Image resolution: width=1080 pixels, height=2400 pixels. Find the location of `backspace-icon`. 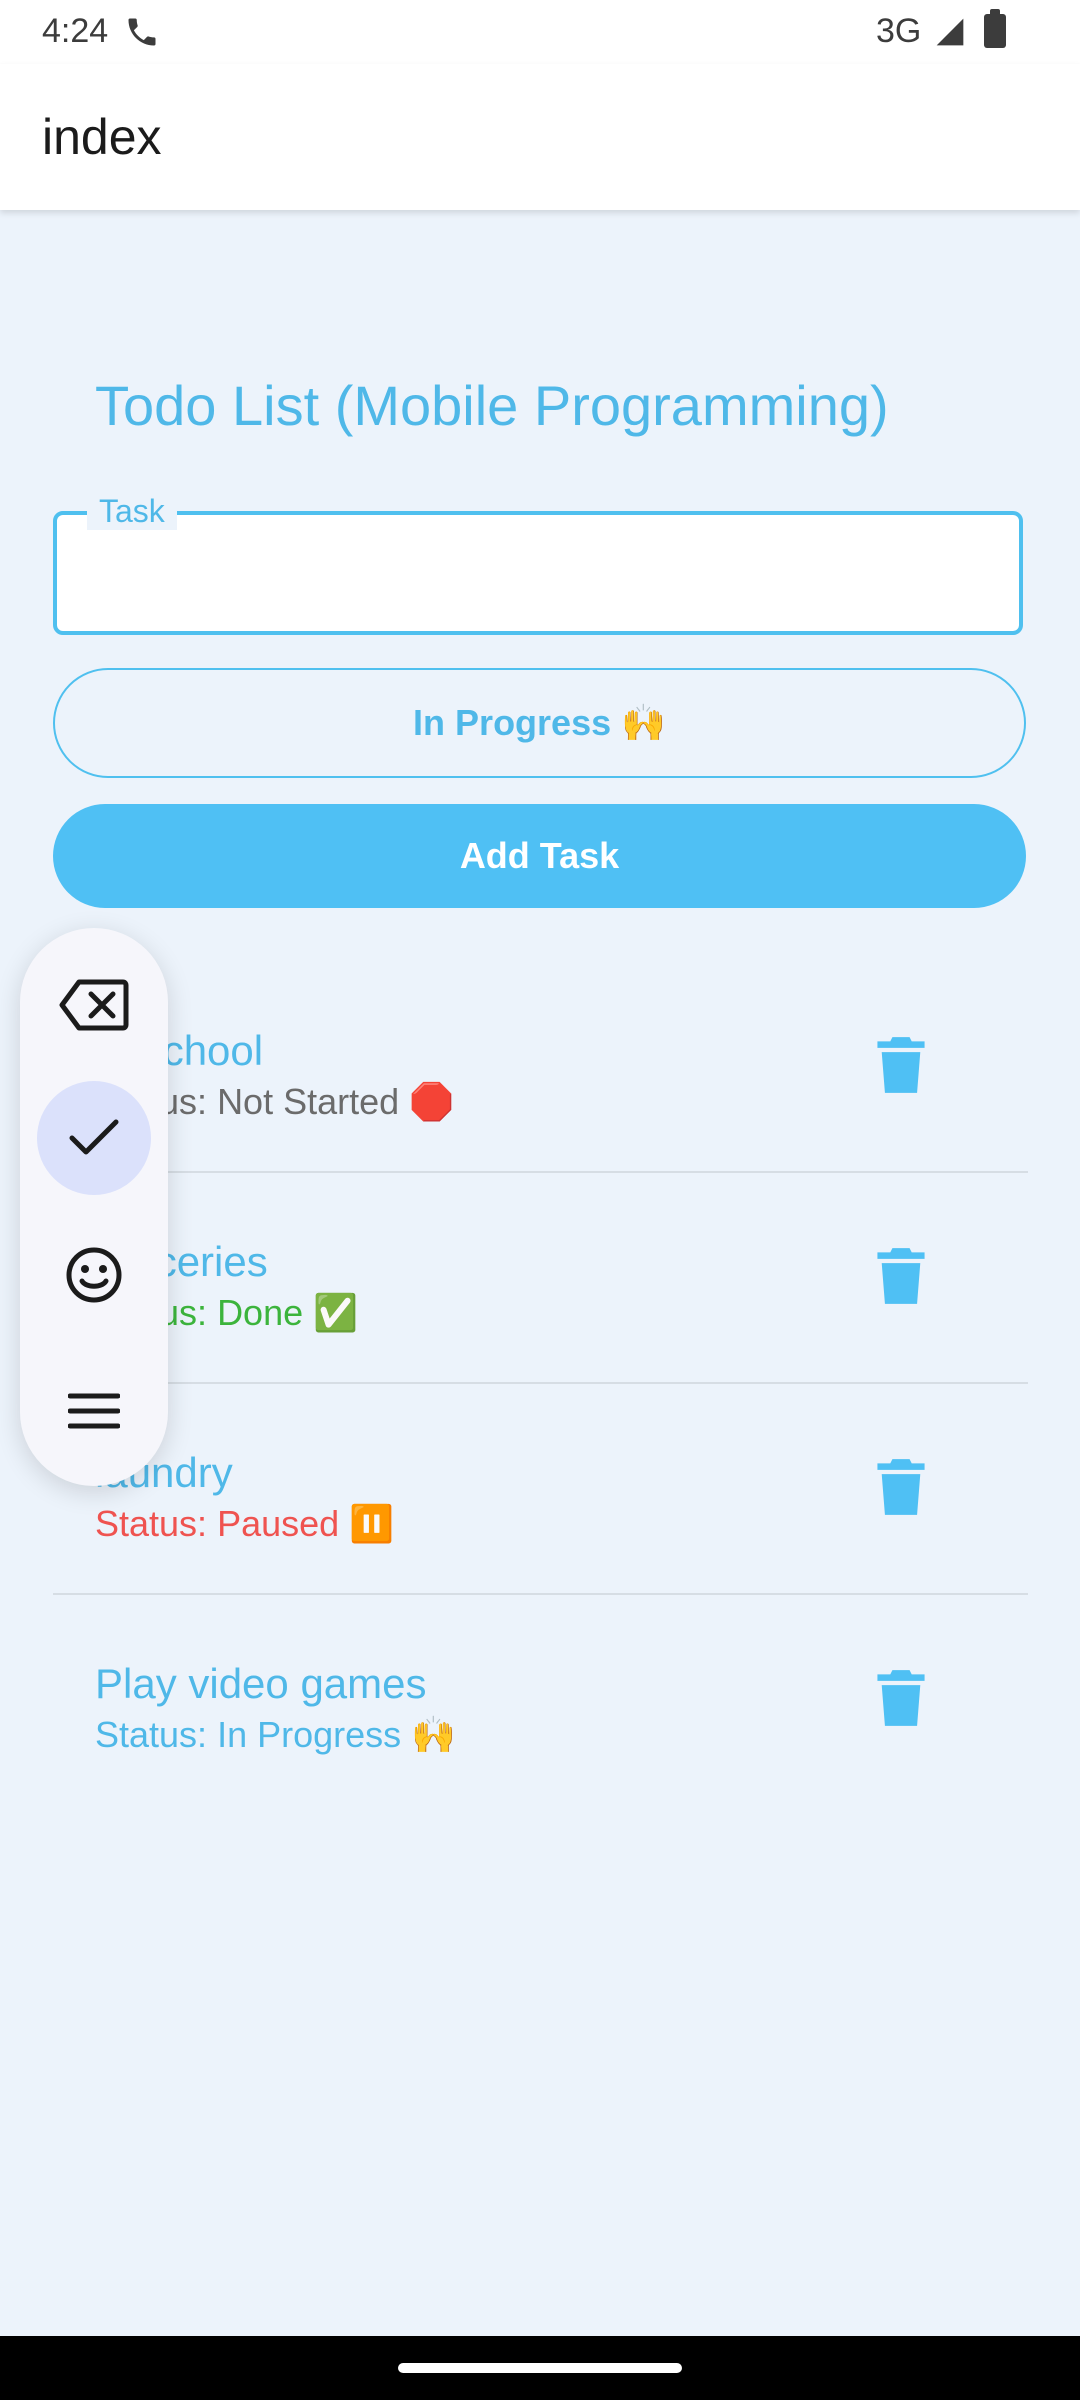

backspace-icon is located at coordinates (94, 1005).